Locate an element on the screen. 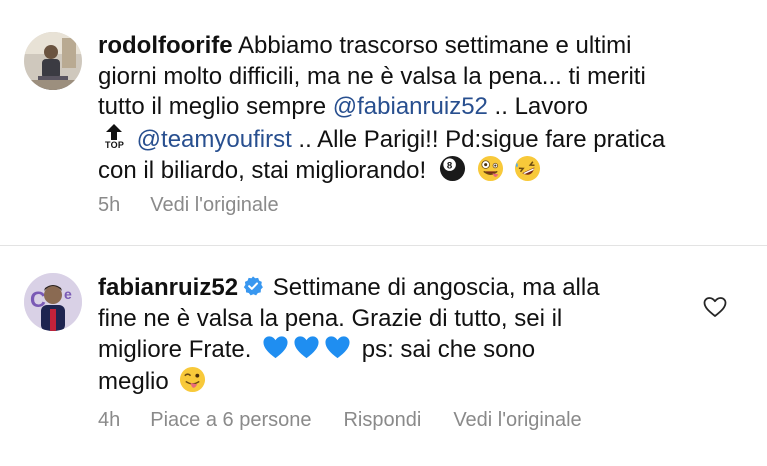 This screenshot has height=466, width=767. top-icon: TOP is located at coordinates (114, 138).